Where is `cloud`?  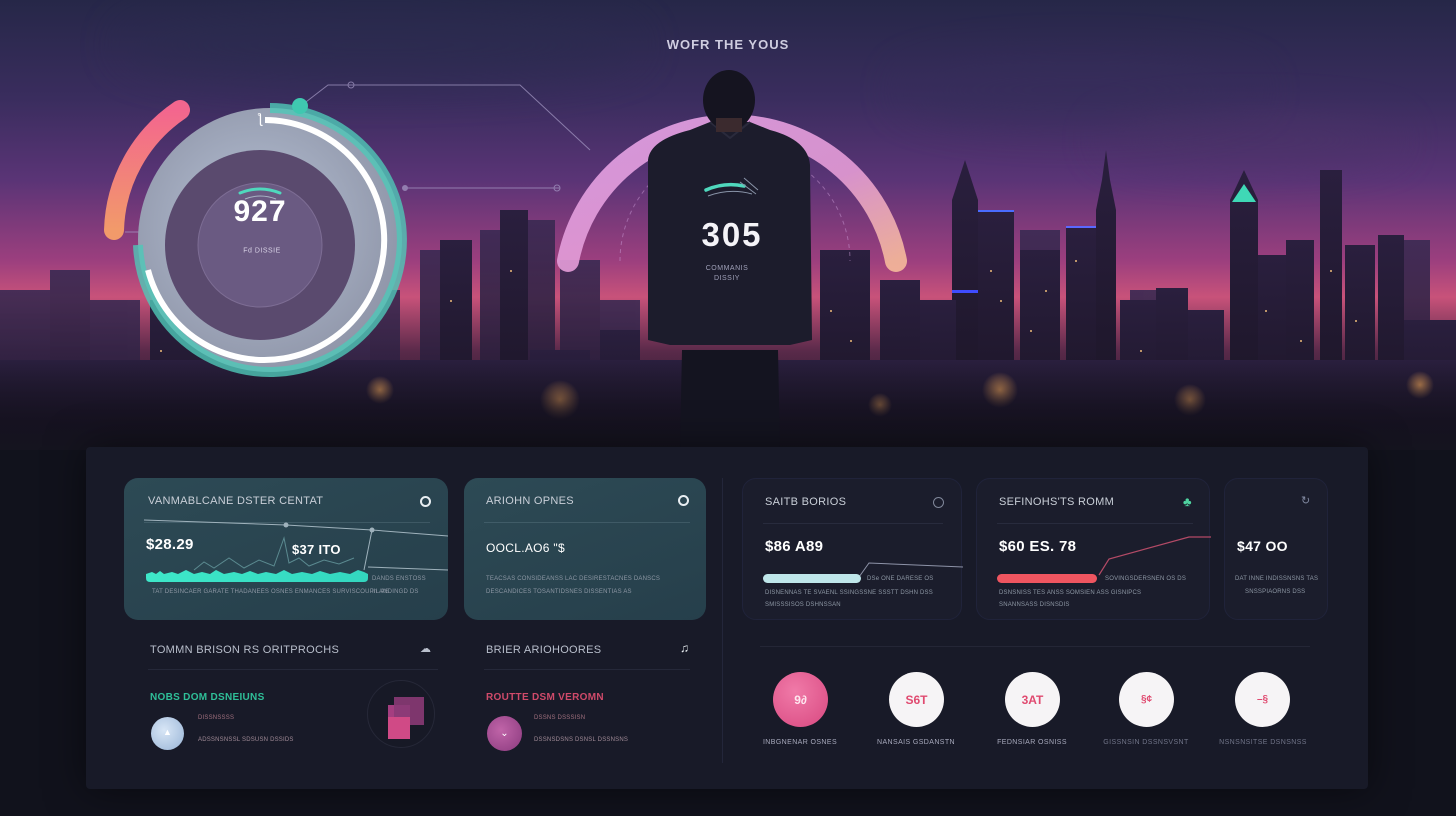 cloud is located at coordinates (1080, 90).